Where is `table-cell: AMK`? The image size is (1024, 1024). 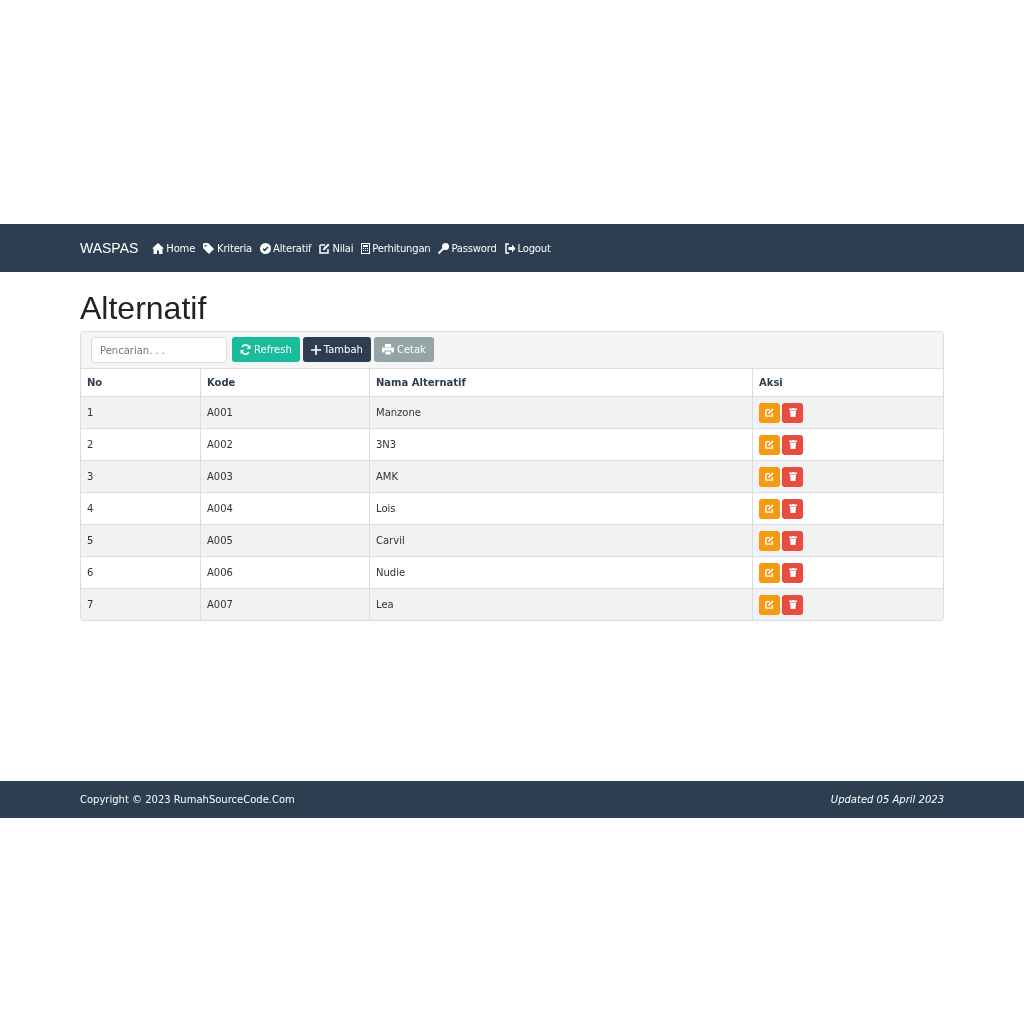
table-cell: AMK is located at coordinates (561, 476).